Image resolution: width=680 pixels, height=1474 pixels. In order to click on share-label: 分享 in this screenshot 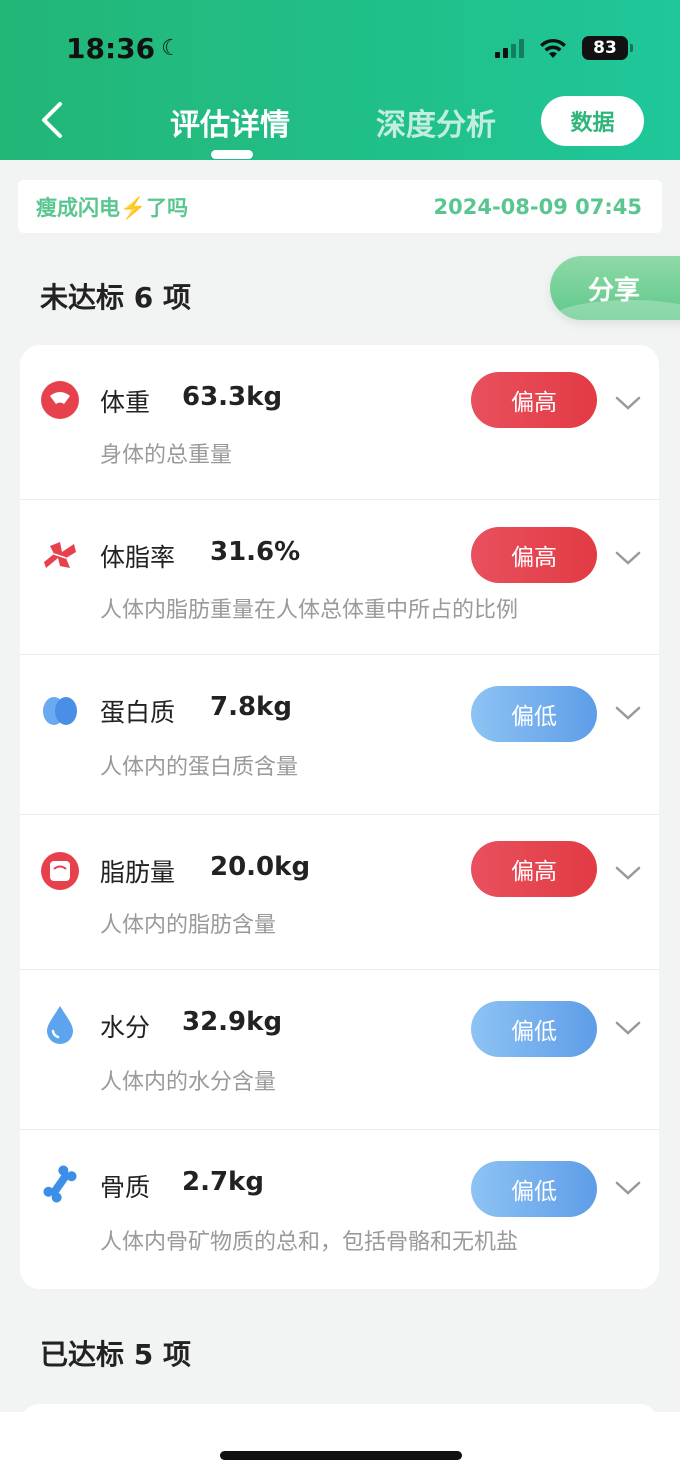, I will do `click(614, 290)`.